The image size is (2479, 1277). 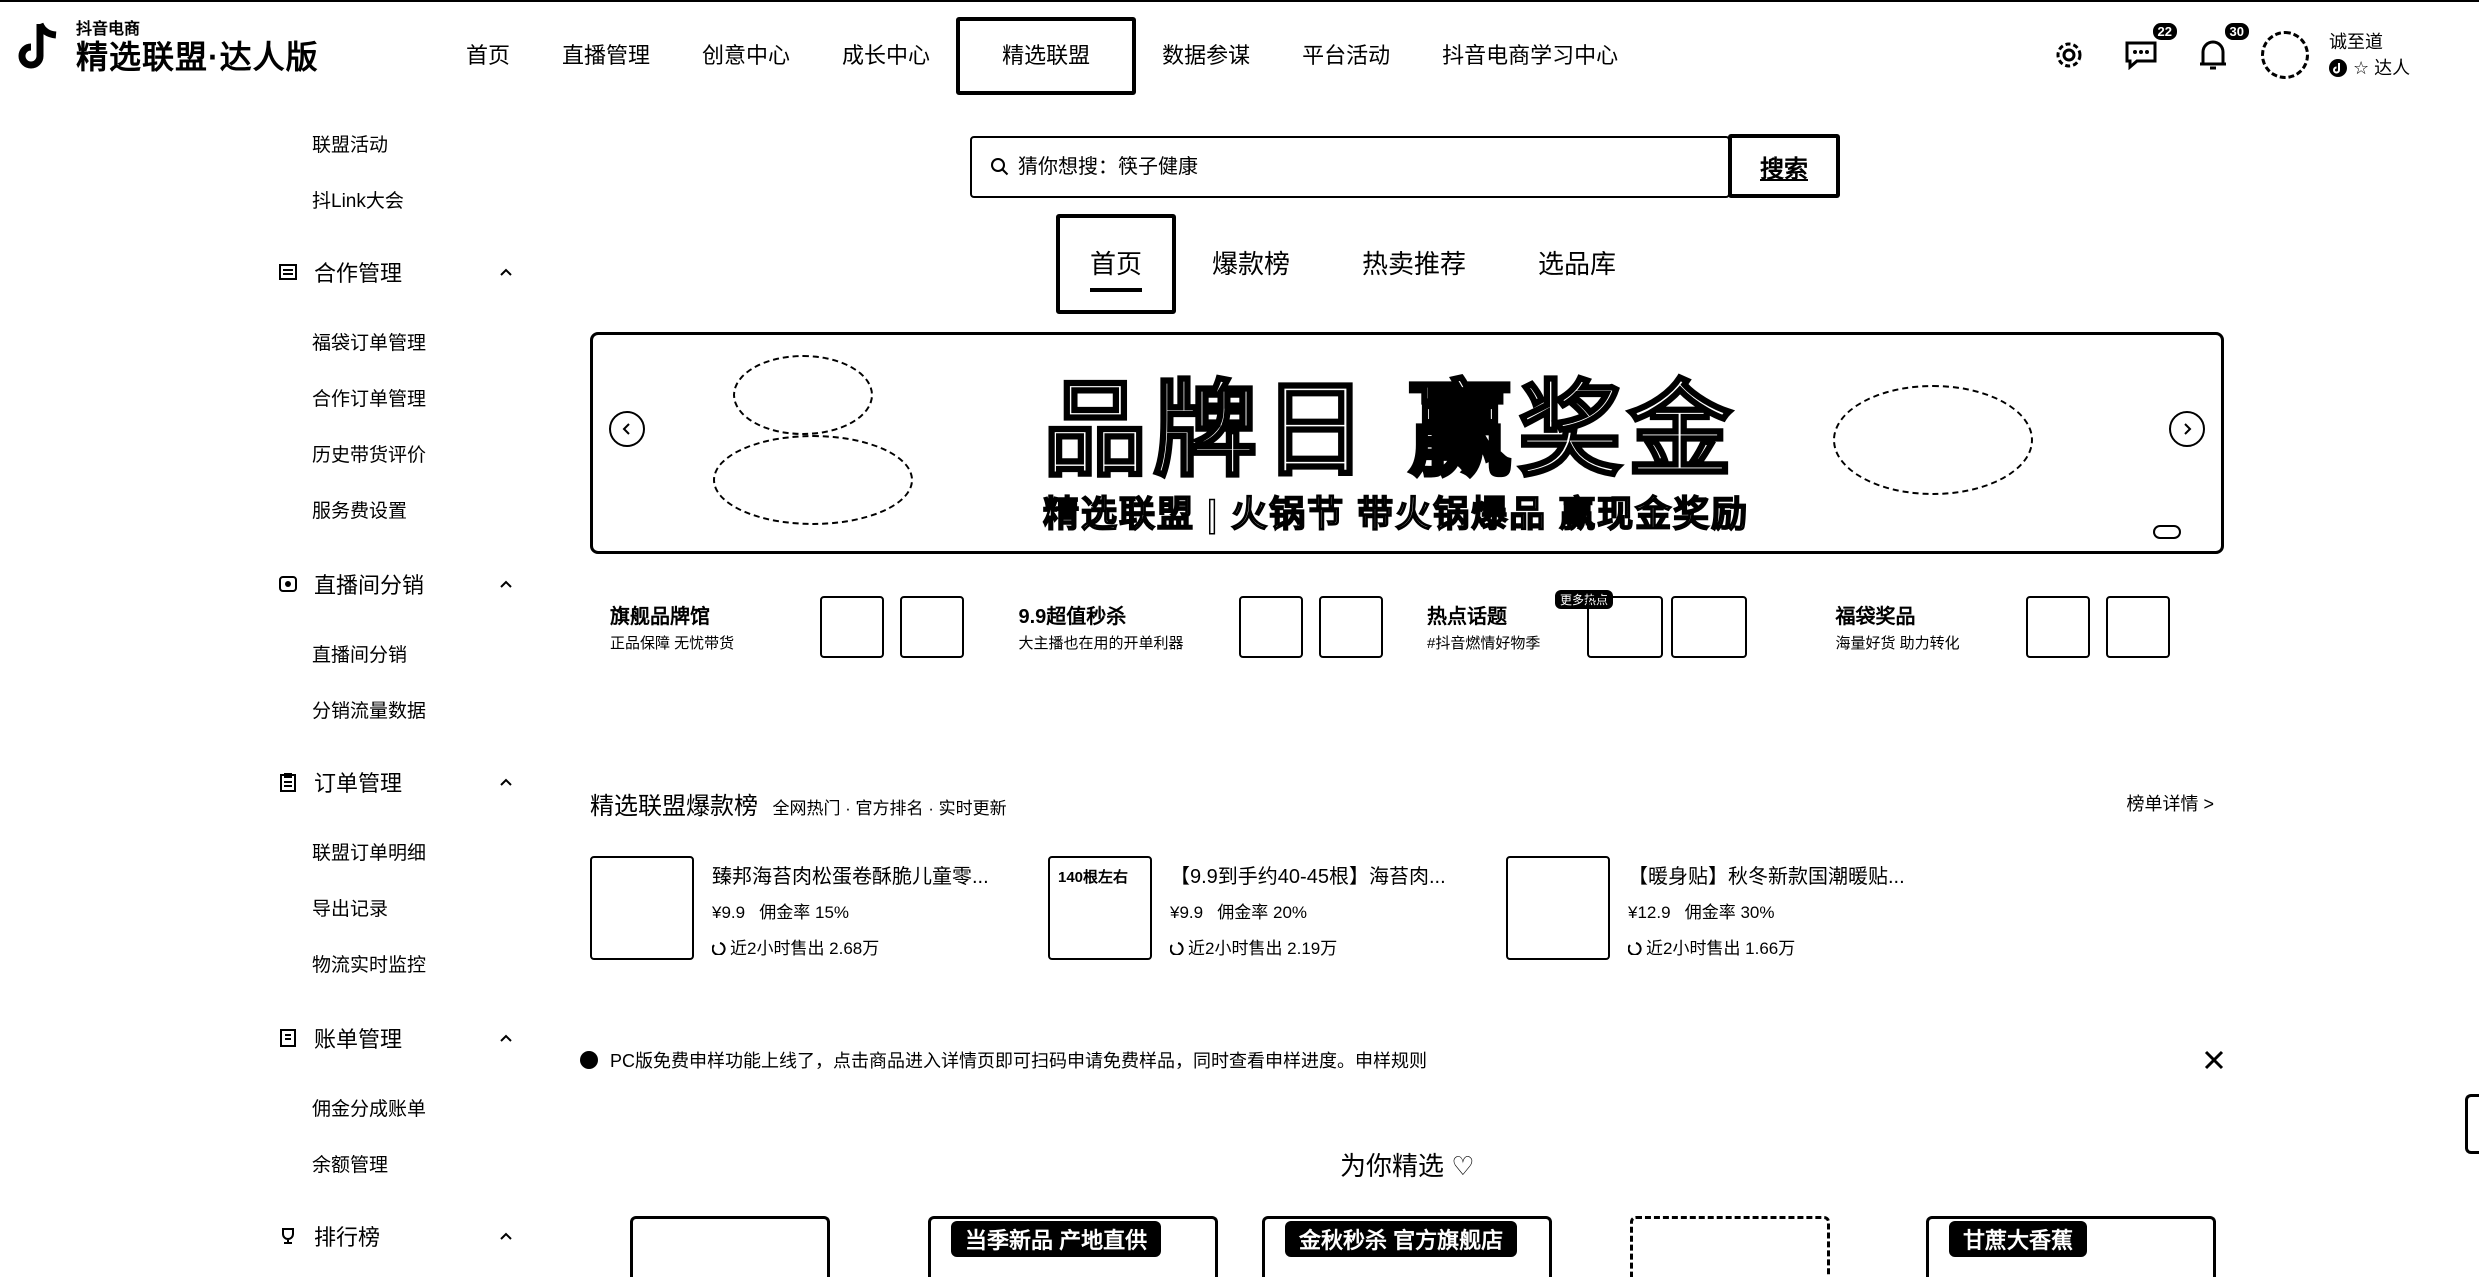 I want to click on sidebar-item-link-conference: 抖Link大会, so click(x=358, y=199).